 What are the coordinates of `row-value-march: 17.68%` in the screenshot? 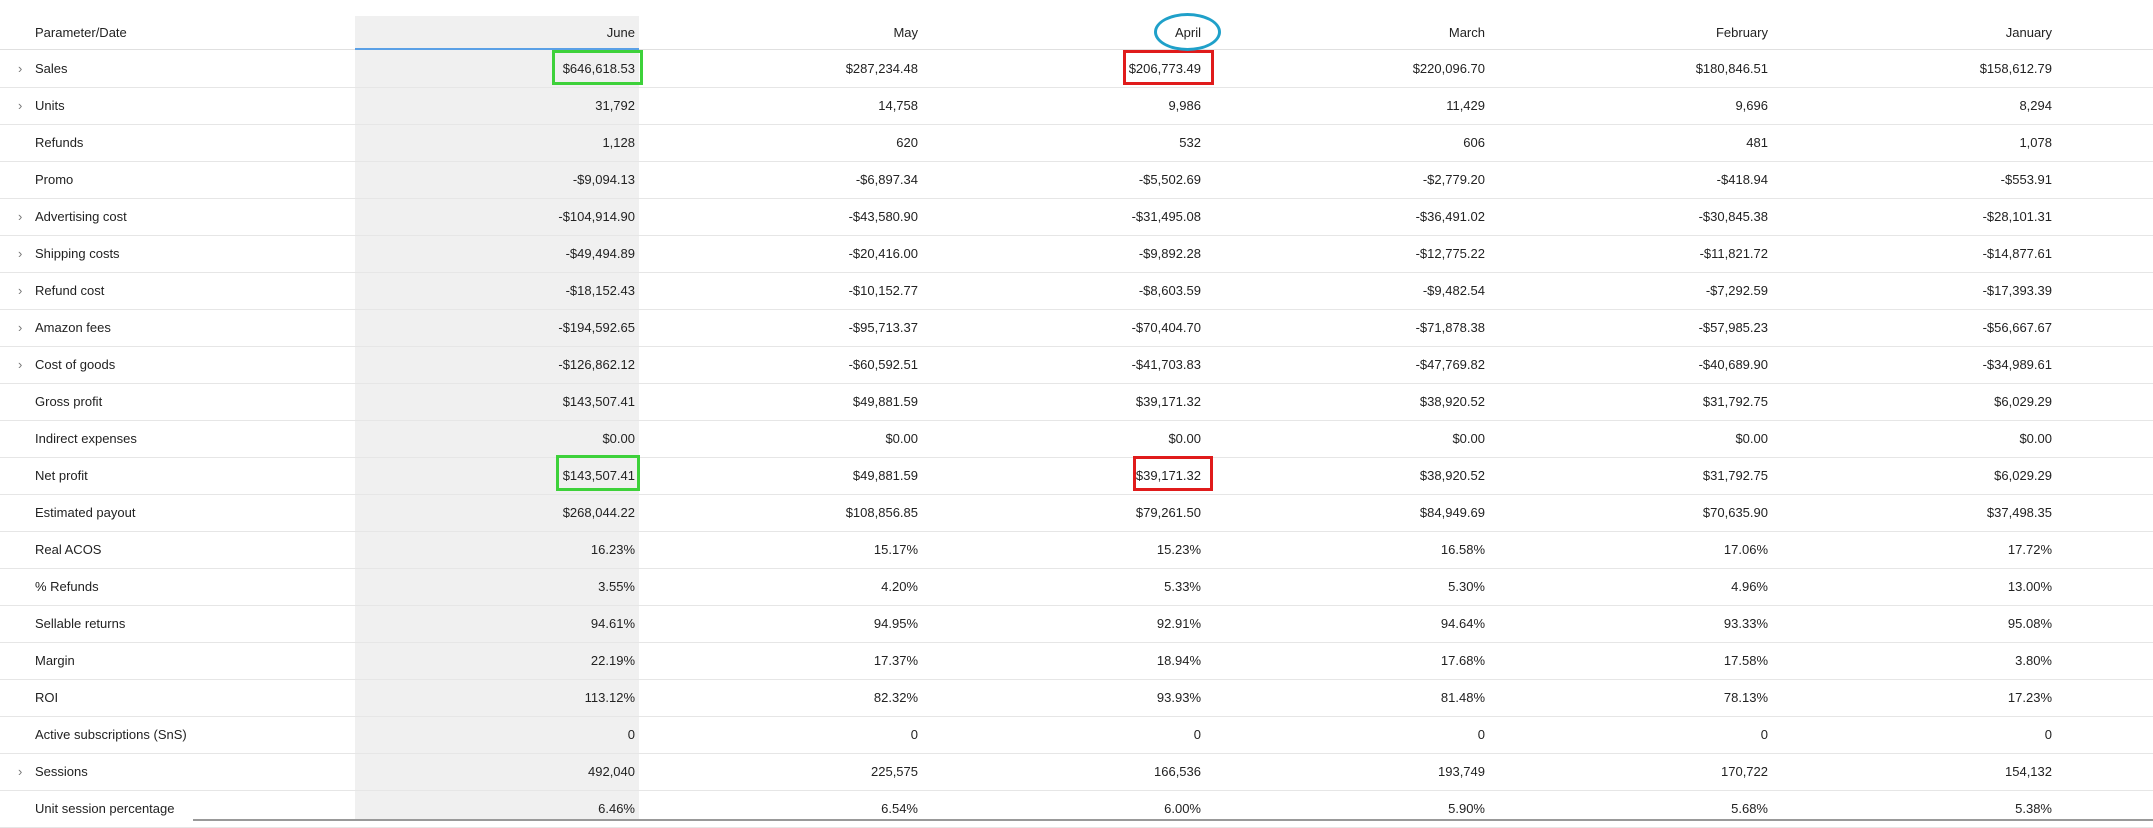 It's located at (1462, 660).